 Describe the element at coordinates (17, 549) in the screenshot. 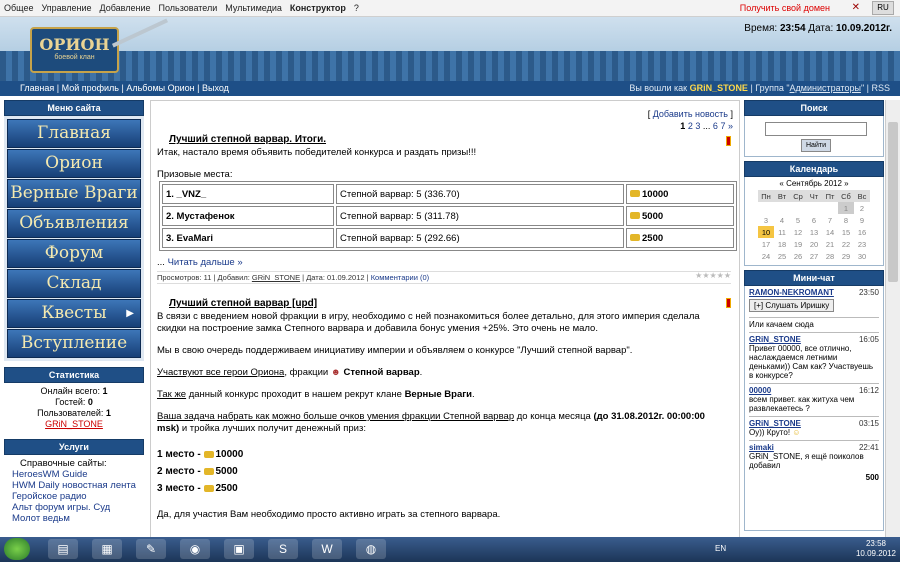

I see `start-button` at that location.